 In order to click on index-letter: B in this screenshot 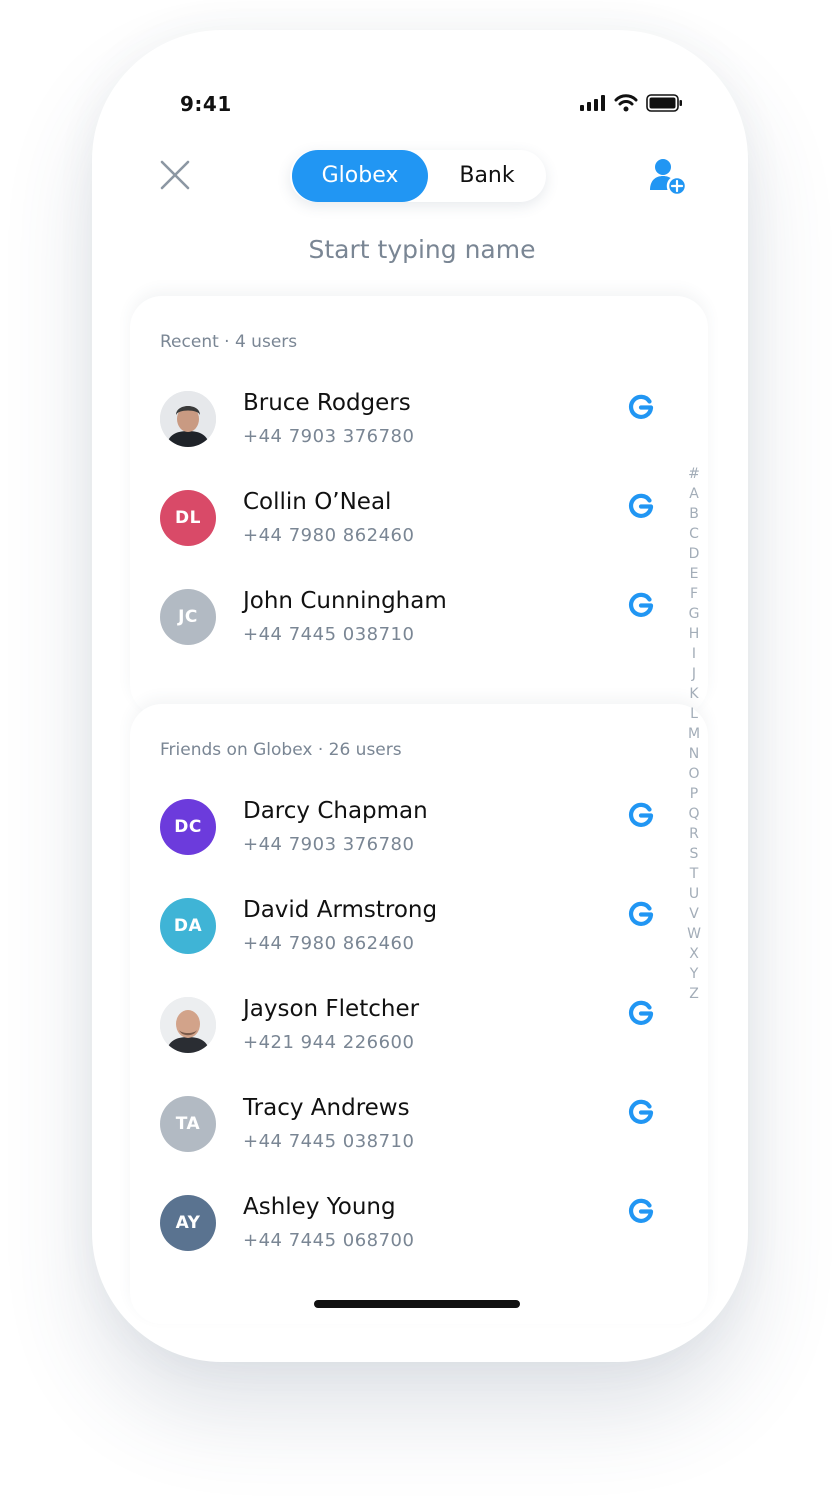, I will do `click(694, 514)`.